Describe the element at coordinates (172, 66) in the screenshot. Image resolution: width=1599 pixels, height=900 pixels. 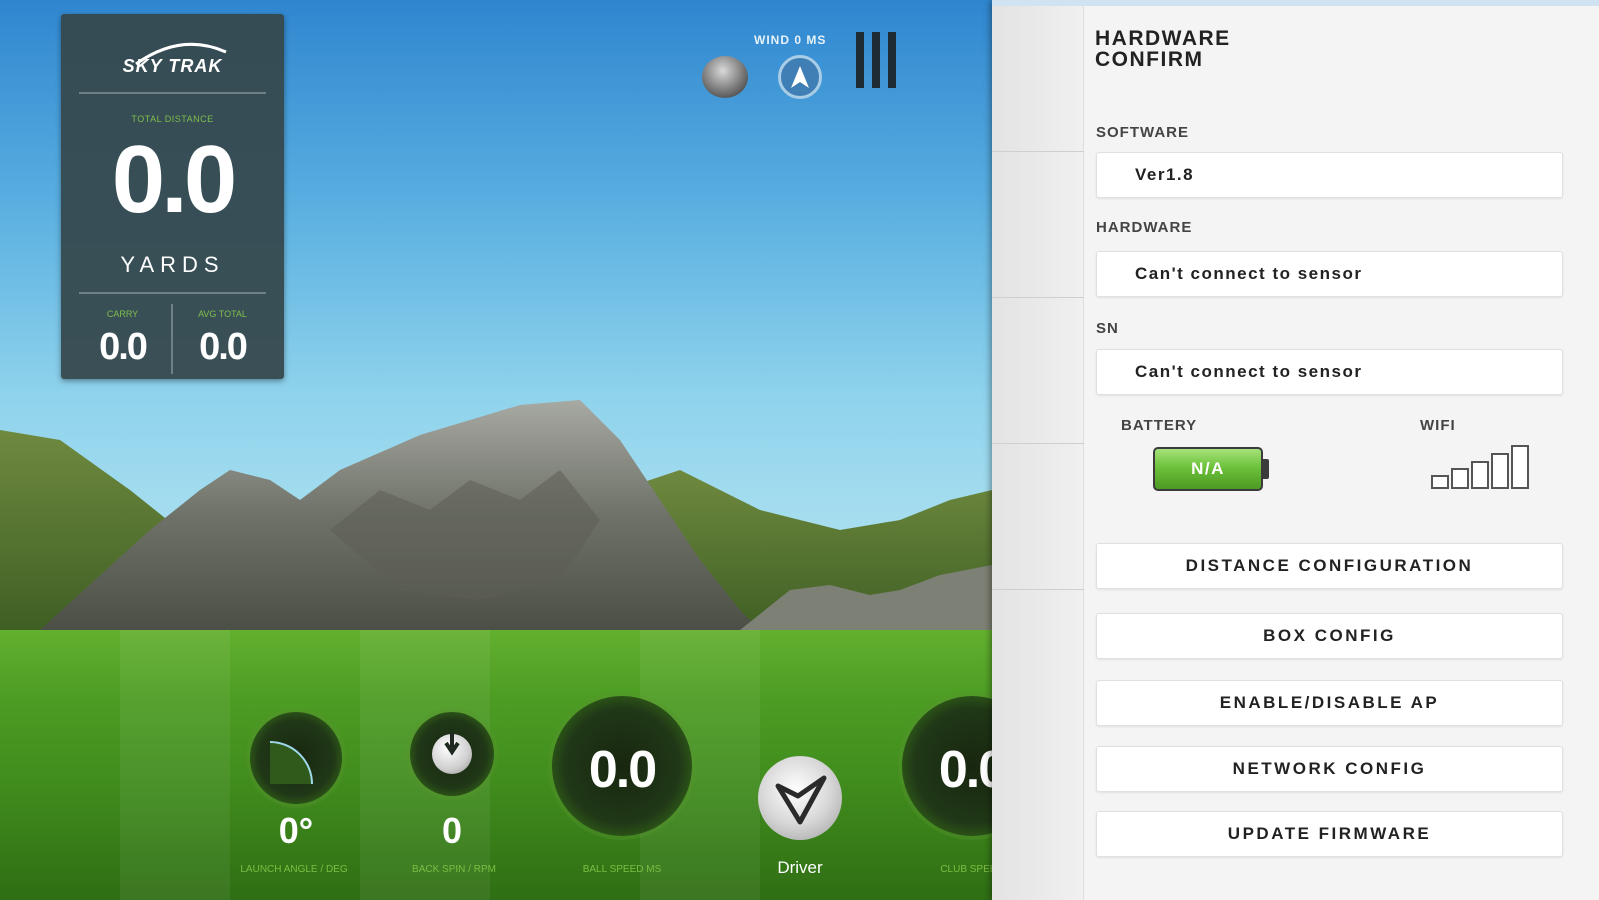
I see `skytrak-logo: SKY TRAK` at that location.